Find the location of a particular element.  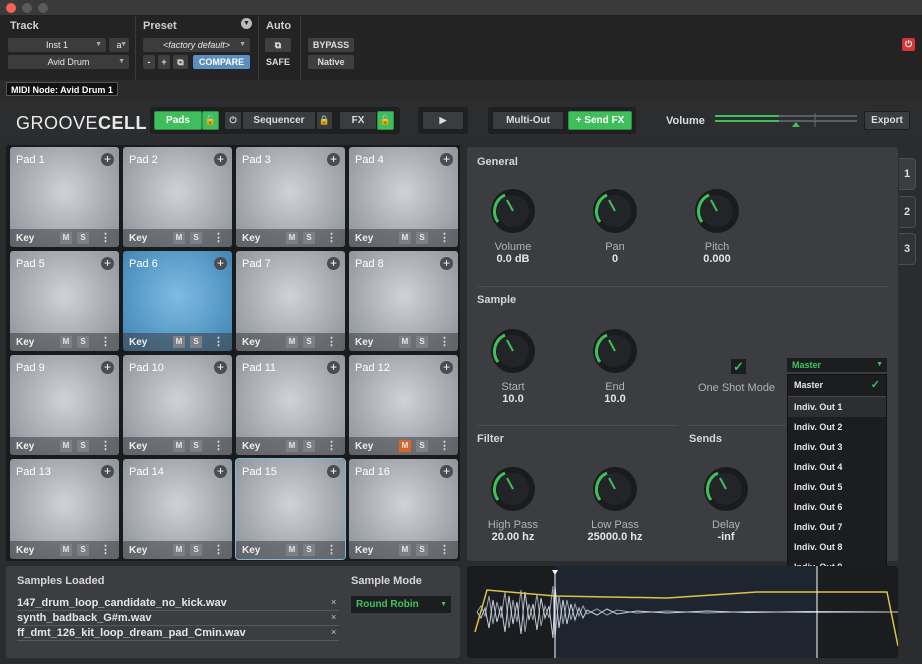

play-button: ▶ is located at coordinates (443, 120).